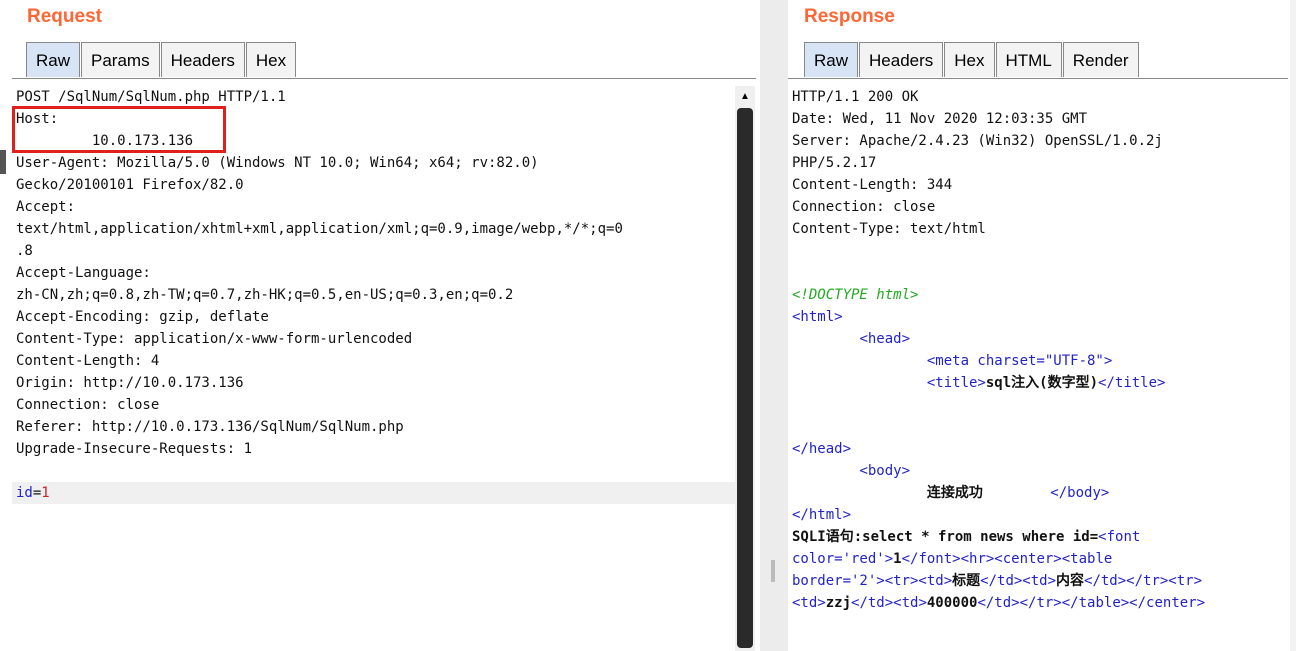  I want to click on response-line: Connection: close, so click(864, 207).